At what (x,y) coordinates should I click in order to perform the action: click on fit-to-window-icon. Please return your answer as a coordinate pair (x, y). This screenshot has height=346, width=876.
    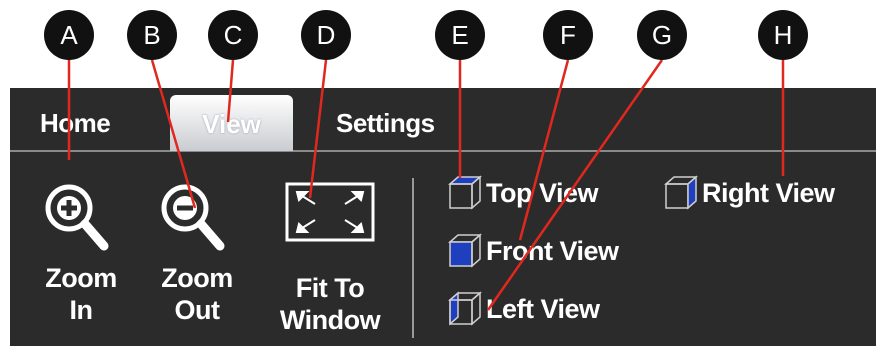
    Looking at the image, I should click on (330, 212).